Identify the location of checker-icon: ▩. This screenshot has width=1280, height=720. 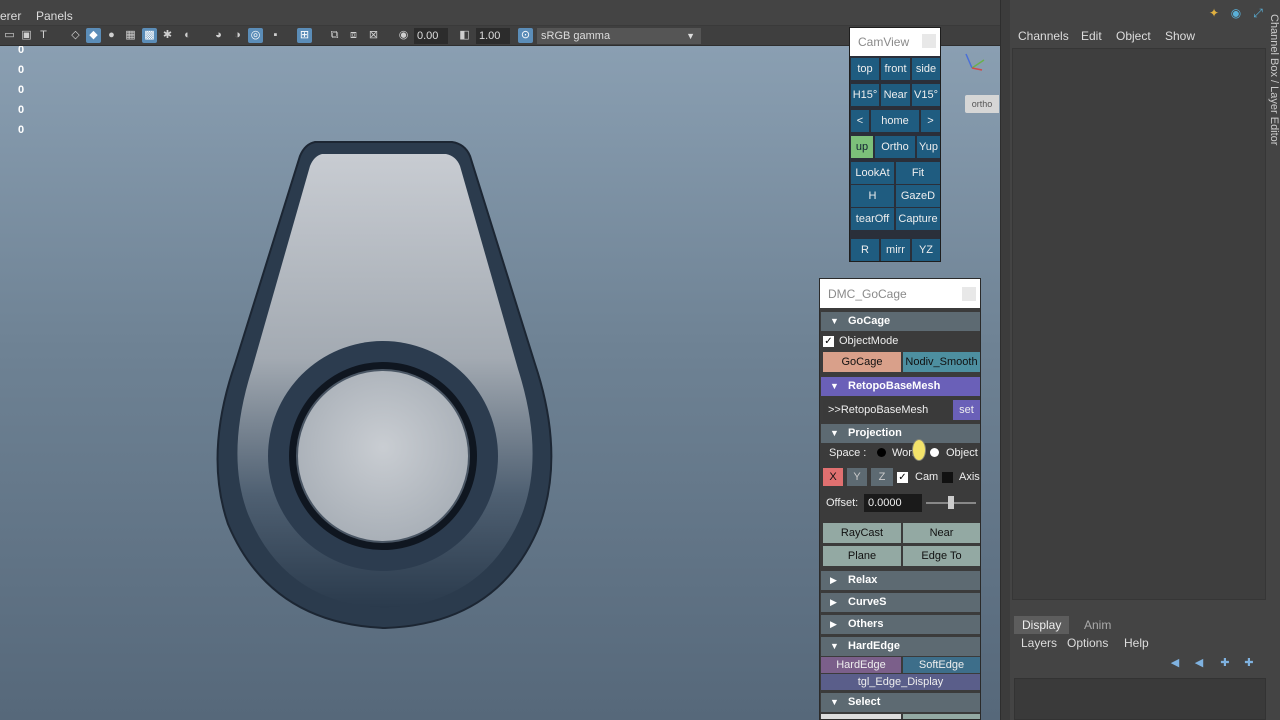
(149, 35).